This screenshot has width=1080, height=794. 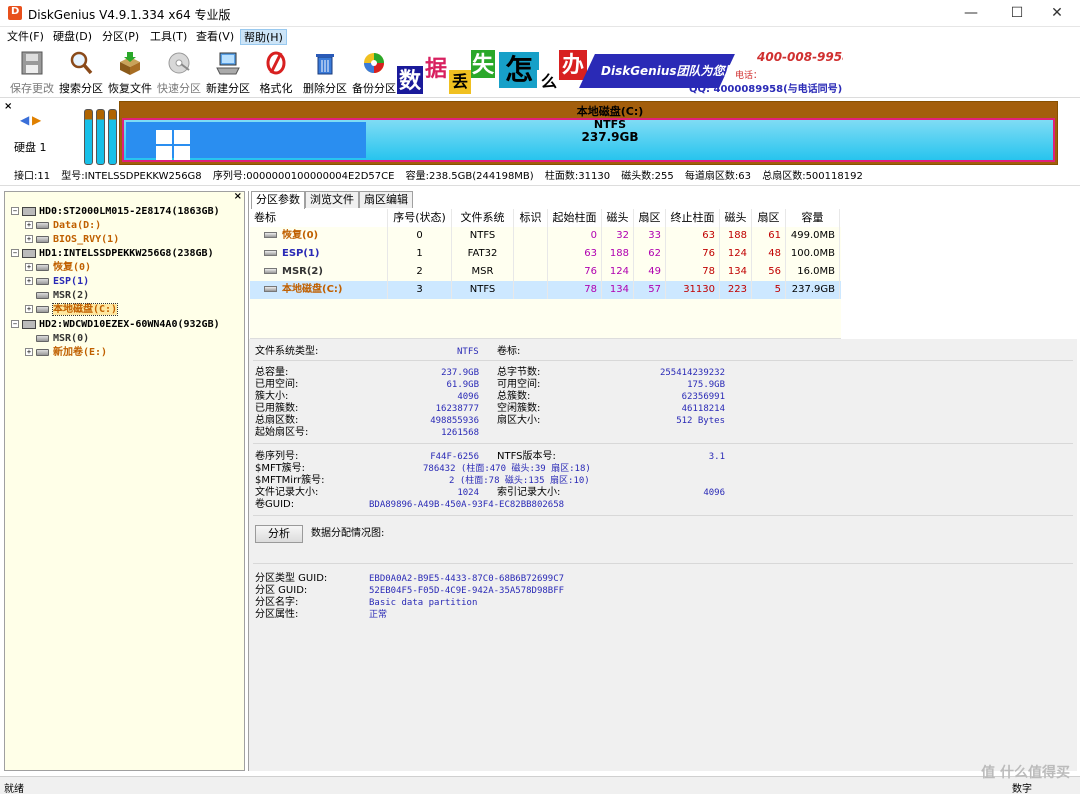 I want to click on tree-node-esp: + ESP(1), so click(x=57, y=282).